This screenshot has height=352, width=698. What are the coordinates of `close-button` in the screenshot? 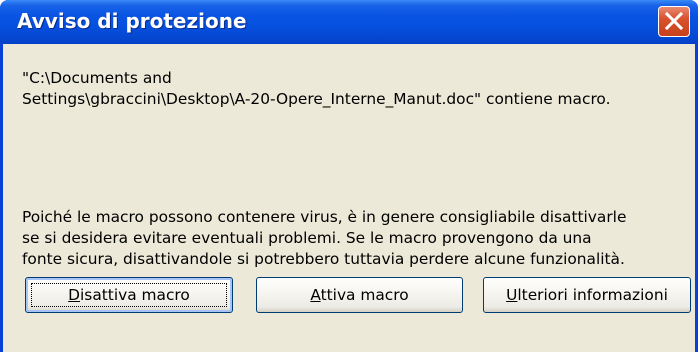 It's located at (674, 21).